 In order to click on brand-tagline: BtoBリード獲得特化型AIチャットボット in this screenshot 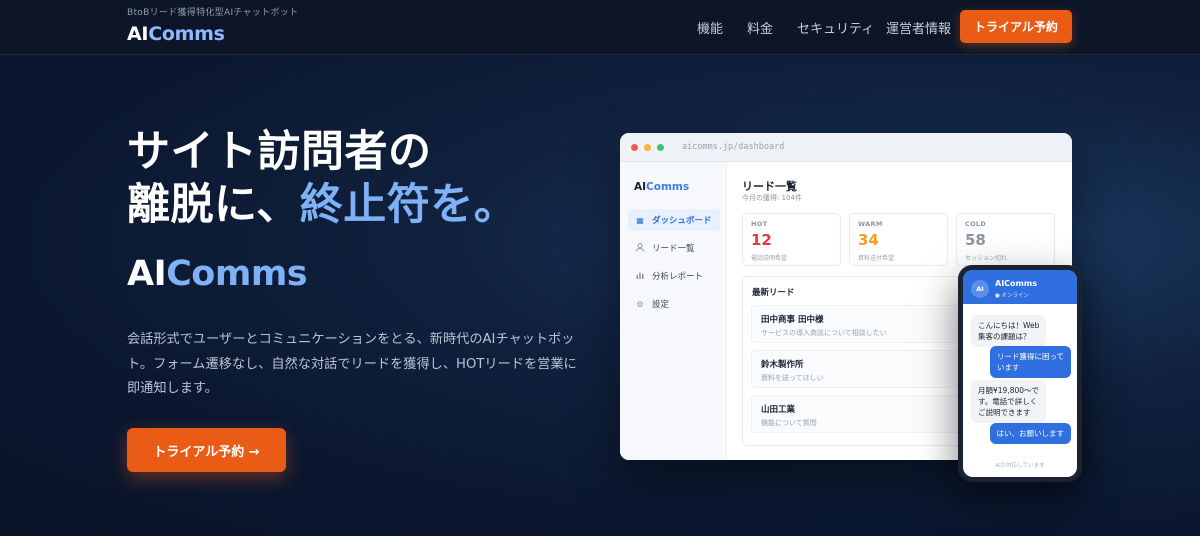, I will do `click(213, 13)`.